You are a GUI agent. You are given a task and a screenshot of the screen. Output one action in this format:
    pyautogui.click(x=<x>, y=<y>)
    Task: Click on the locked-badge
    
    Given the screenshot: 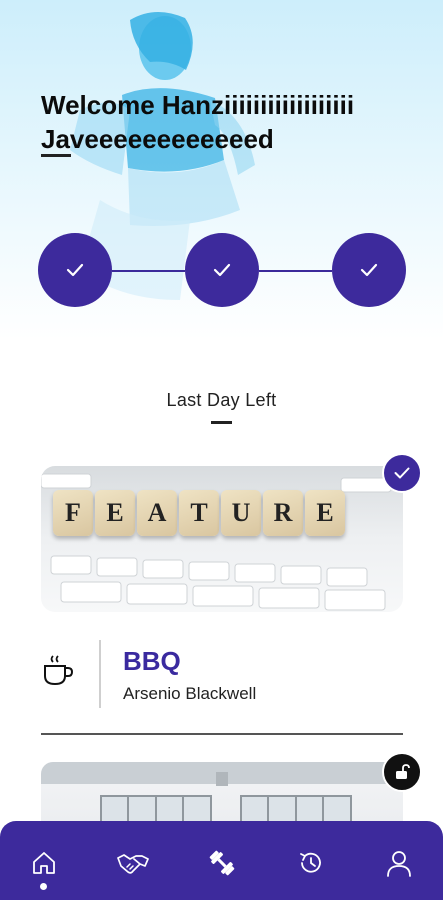 What is the action you would take?
    pyautogui.click(x=402, y=772)
    